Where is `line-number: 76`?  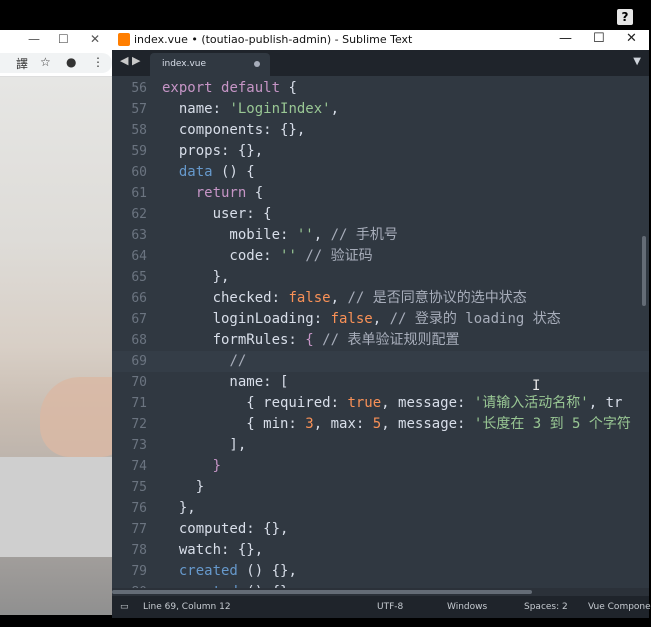 line-number: 76 is located at coordinates (139, 508).